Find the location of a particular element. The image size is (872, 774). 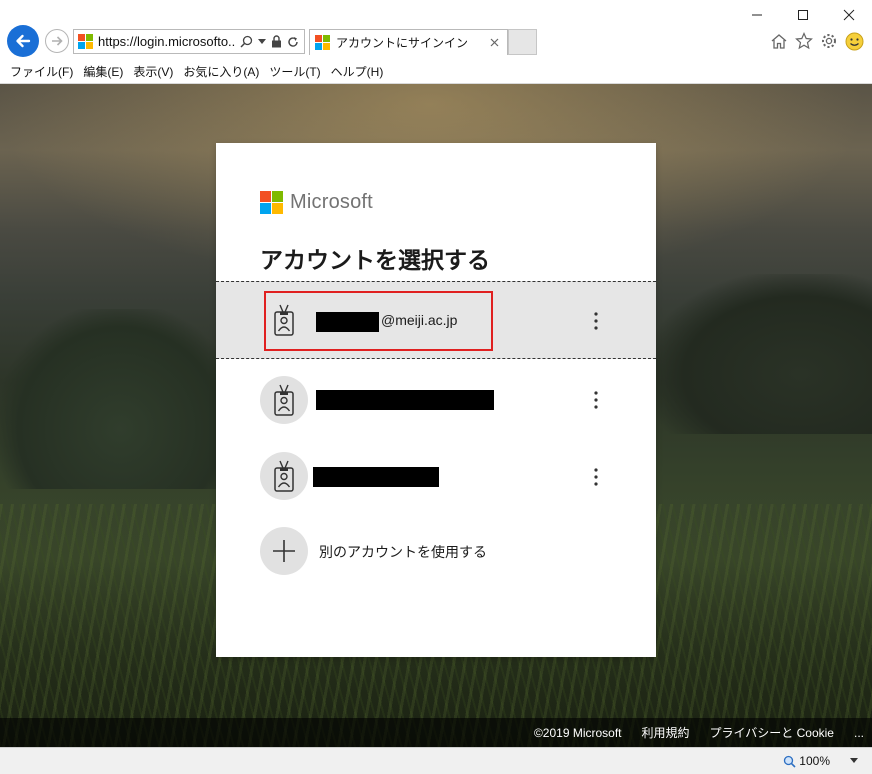

close-icon is located at coordinates (849, 15).